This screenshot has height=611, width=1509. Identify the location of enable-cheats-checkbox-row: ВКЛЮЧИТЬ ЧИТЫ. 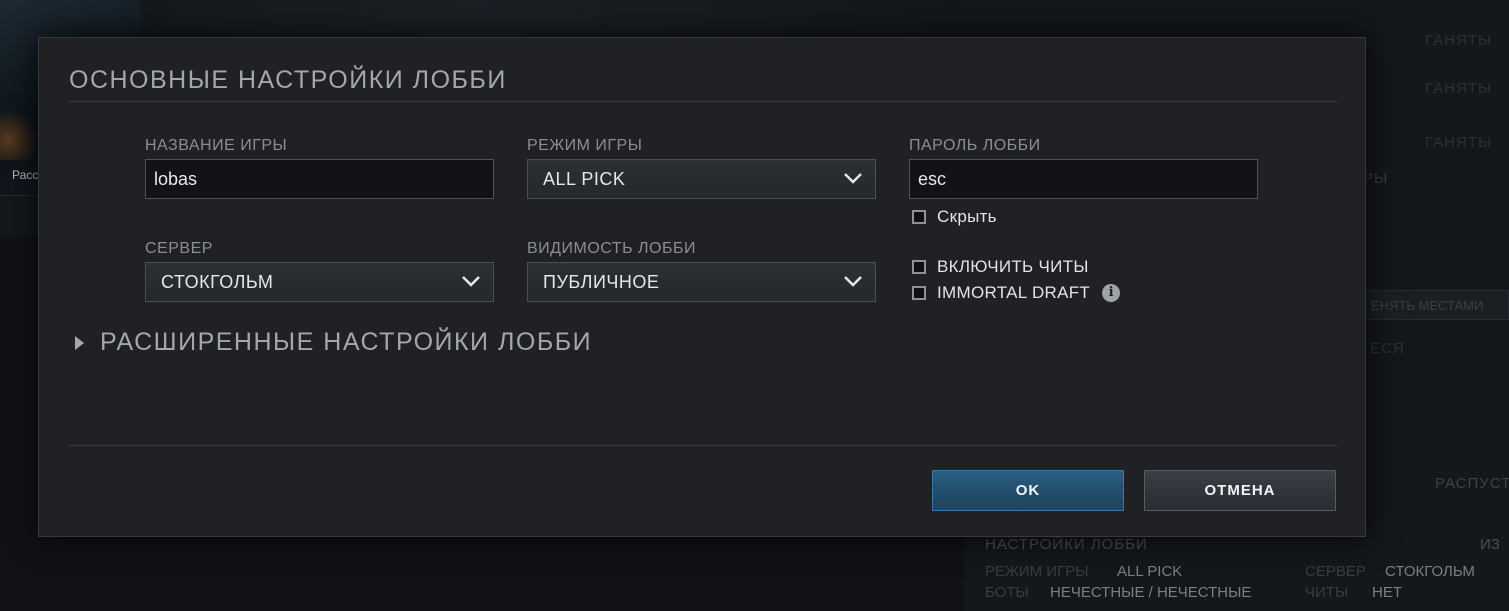
(1000, 267).